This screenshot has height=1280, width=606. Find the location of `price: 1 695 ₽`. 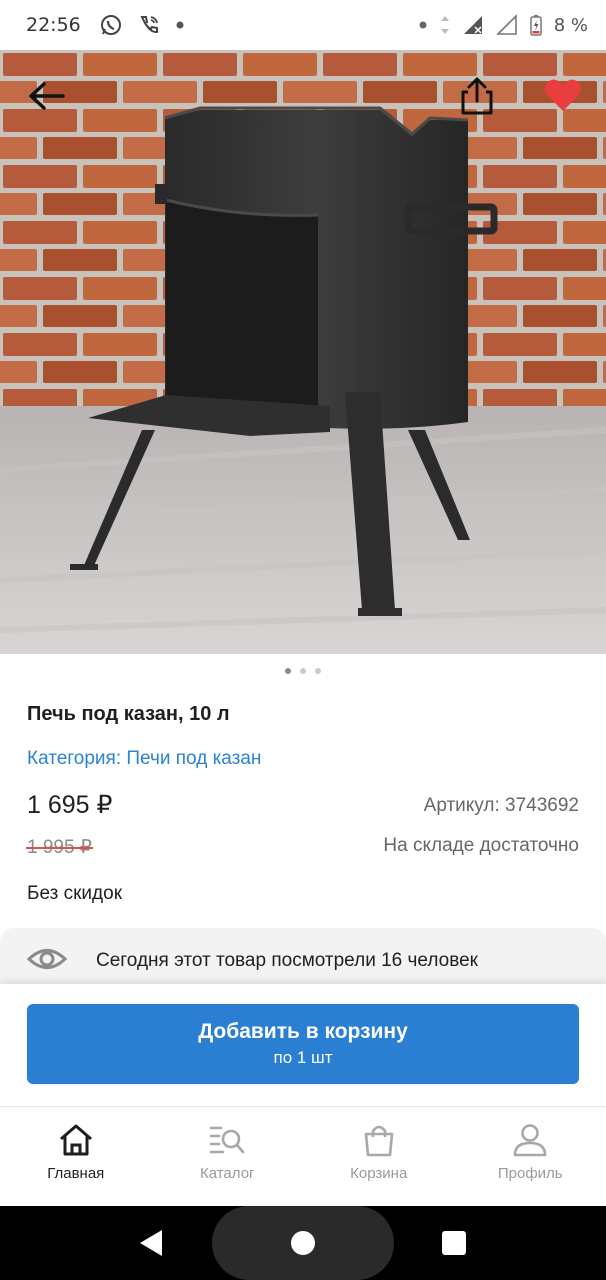

price: 1 695 ₽ is located at coordinates (70, 805).